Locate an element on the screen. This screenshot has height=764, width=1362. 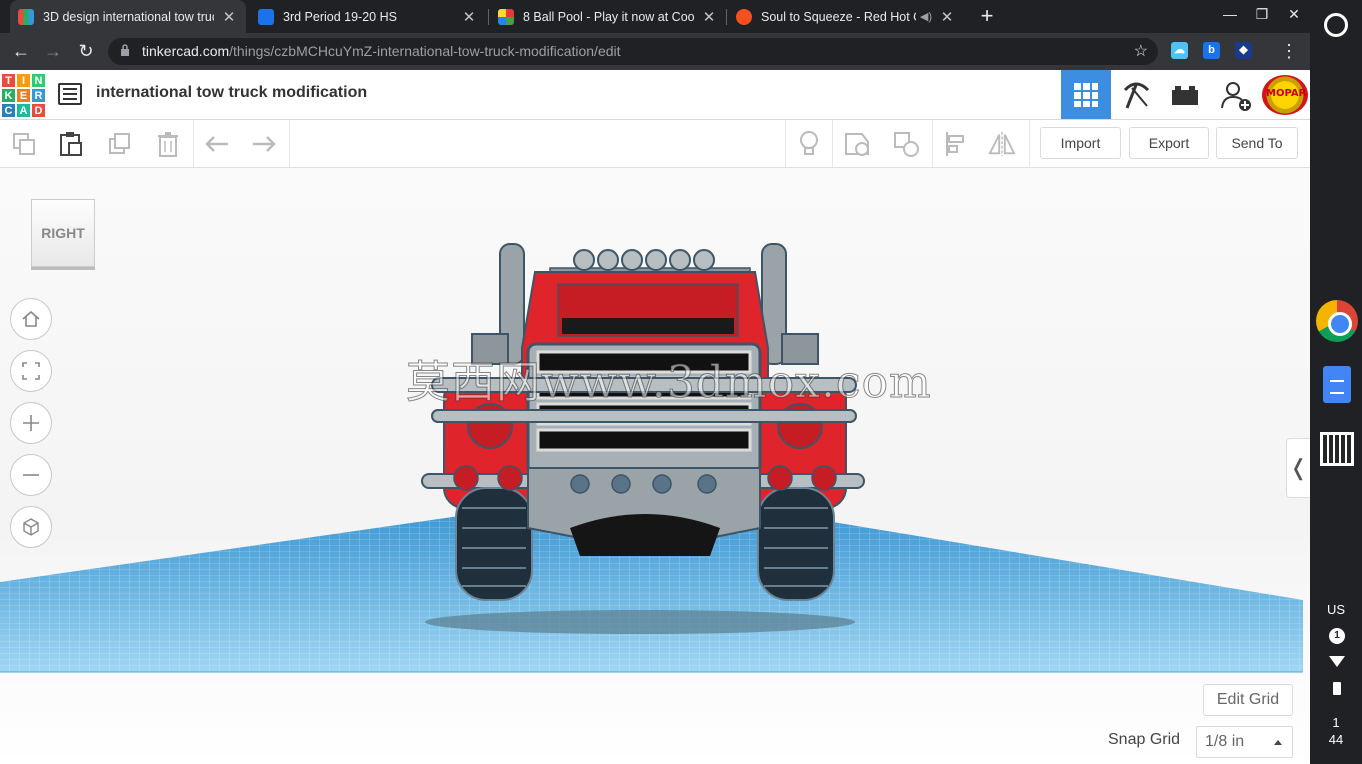
view-cube-label: RIGHT is located at coordinates (63, 233).